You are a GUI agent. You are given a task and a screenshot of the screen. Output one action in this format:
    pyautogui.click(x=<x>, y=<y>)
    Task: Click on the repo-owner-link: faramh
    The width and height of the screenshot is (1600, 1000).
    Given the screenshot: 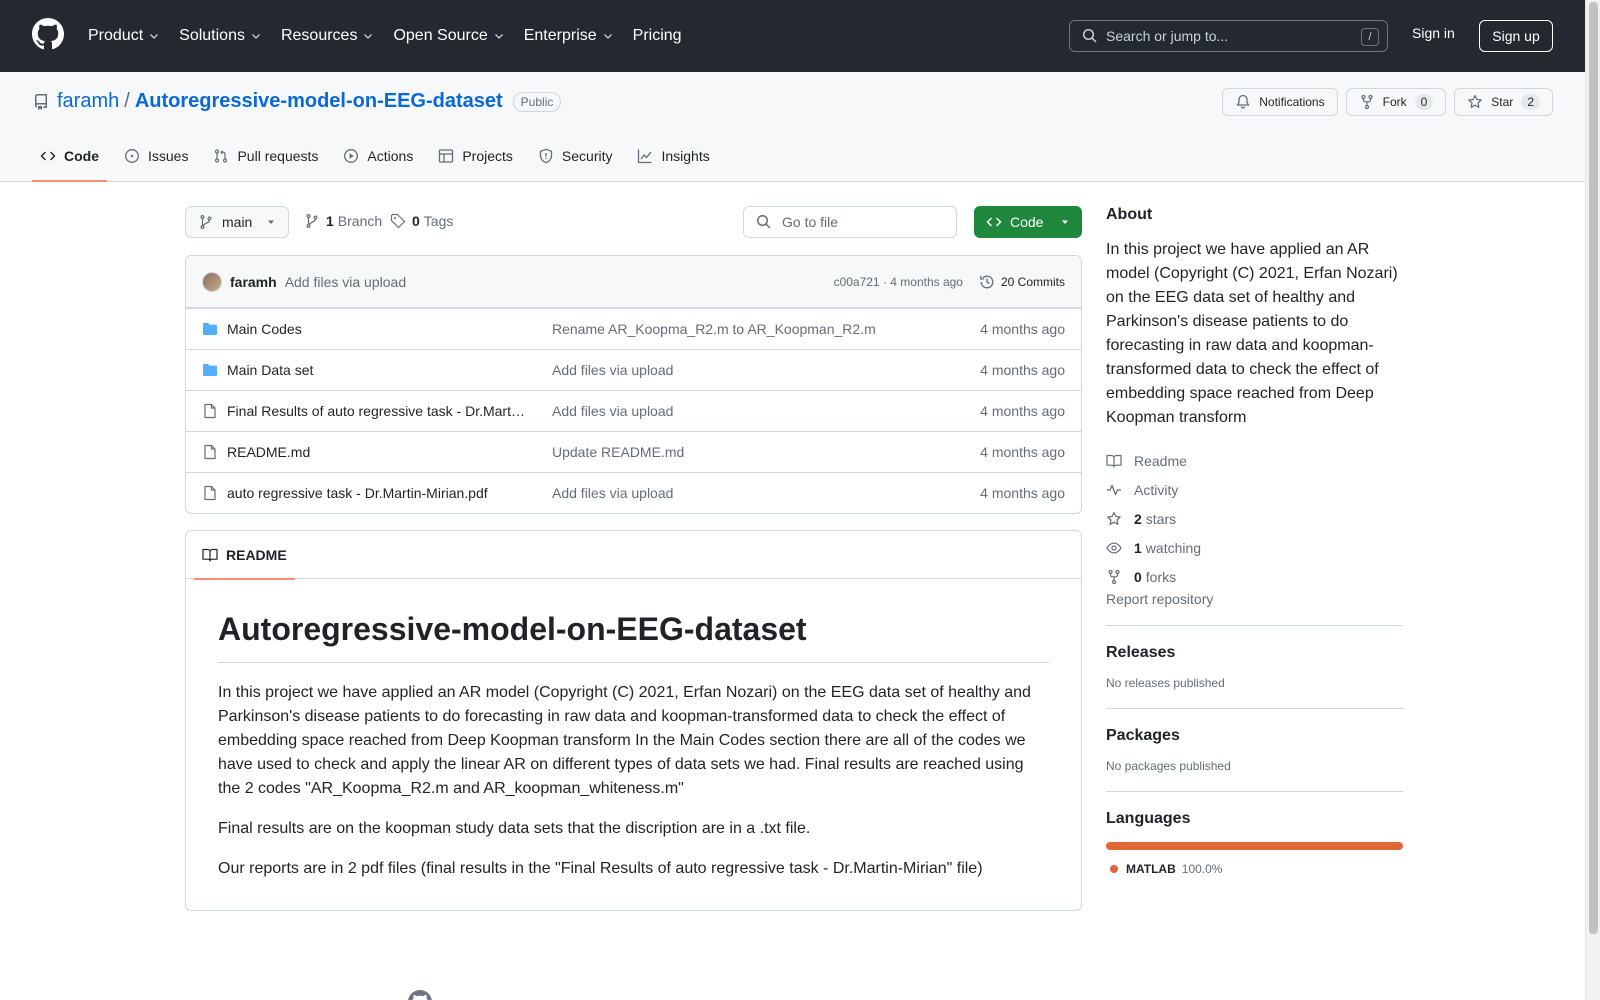 What is the action you would take?
    pyautogui.click(x=88, y=101)
    